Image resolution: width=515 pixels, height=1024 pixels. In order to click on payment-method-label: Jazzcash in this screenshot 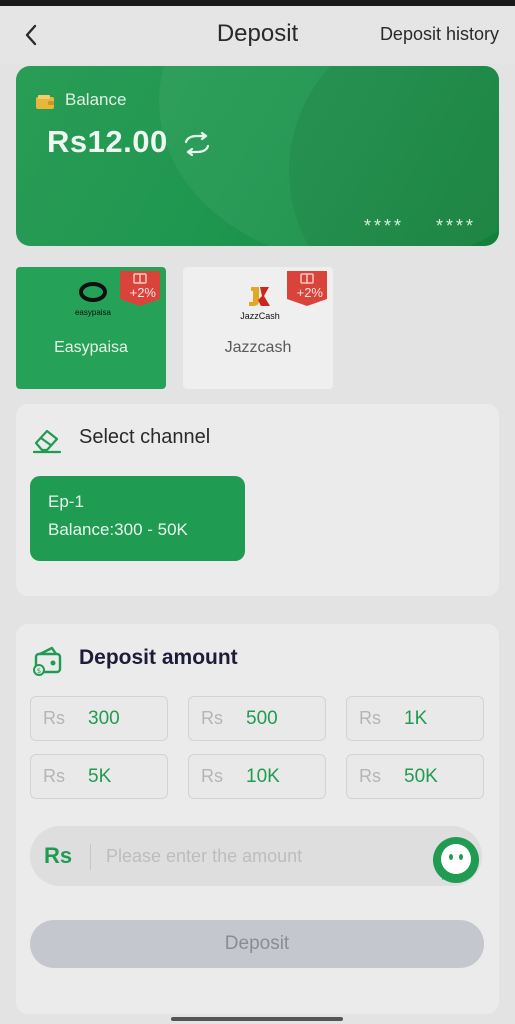, I will do `click(258, 347)`.